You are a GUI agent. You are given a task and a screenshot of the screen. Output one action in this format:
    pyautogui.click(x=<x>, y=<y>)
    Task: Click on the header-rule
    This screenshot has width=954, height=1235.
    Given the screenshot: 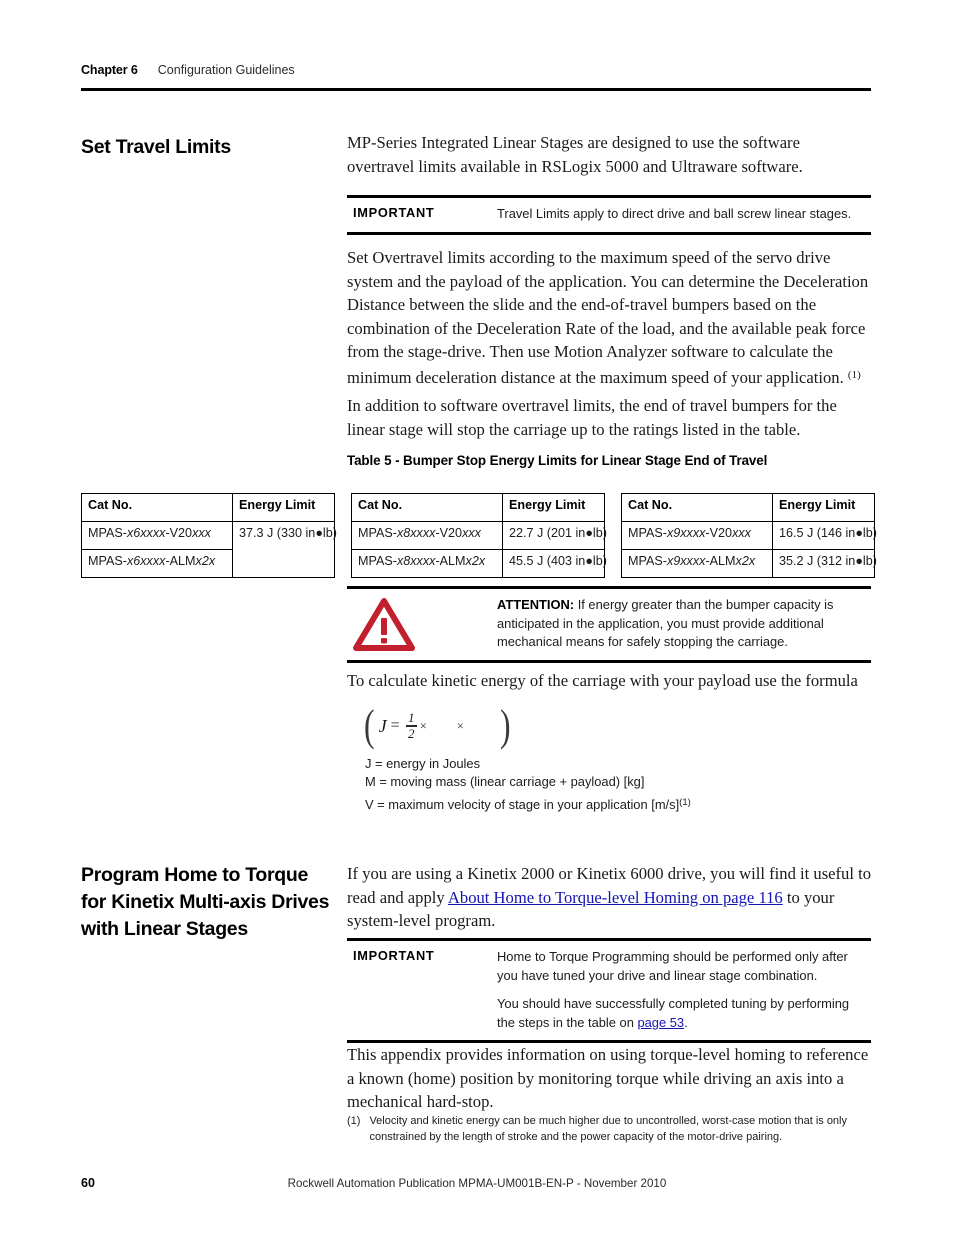 What is the action you would take?
    pyautogui.click(x=476, y=89)
    